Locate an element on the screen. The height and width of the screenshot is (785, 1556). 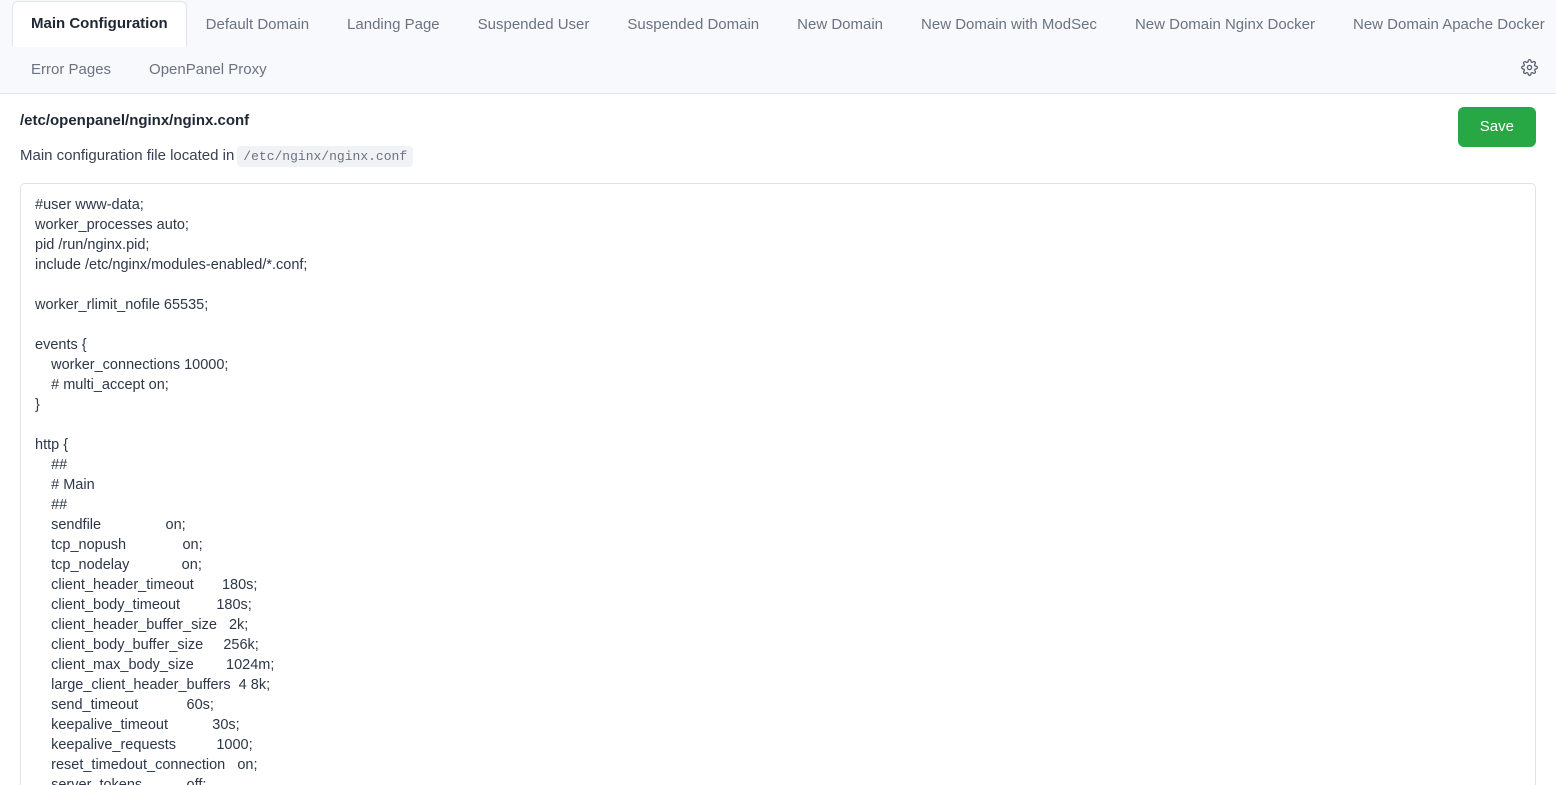
tab-landing-page: Landing Page is located at coordinates (393, 24).